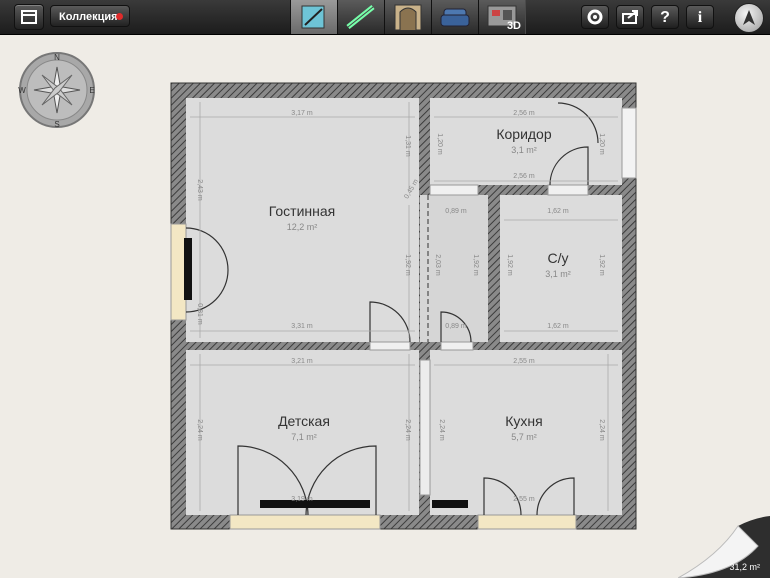 The image size is (770, 578). Describe the element at coordinates (509, 265) in the screenshot. I see `dim-bath-left: 1,92 m` at that location.